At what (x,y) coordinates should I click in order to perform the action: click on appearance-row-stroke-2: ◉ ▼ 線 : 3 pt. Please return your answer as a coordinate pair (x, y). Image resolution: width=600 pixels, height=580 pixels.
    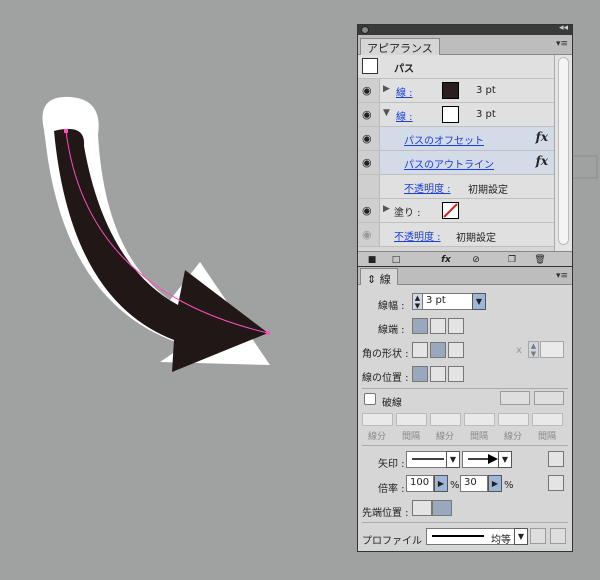
    Looking at the image, I should click on (456, 115).